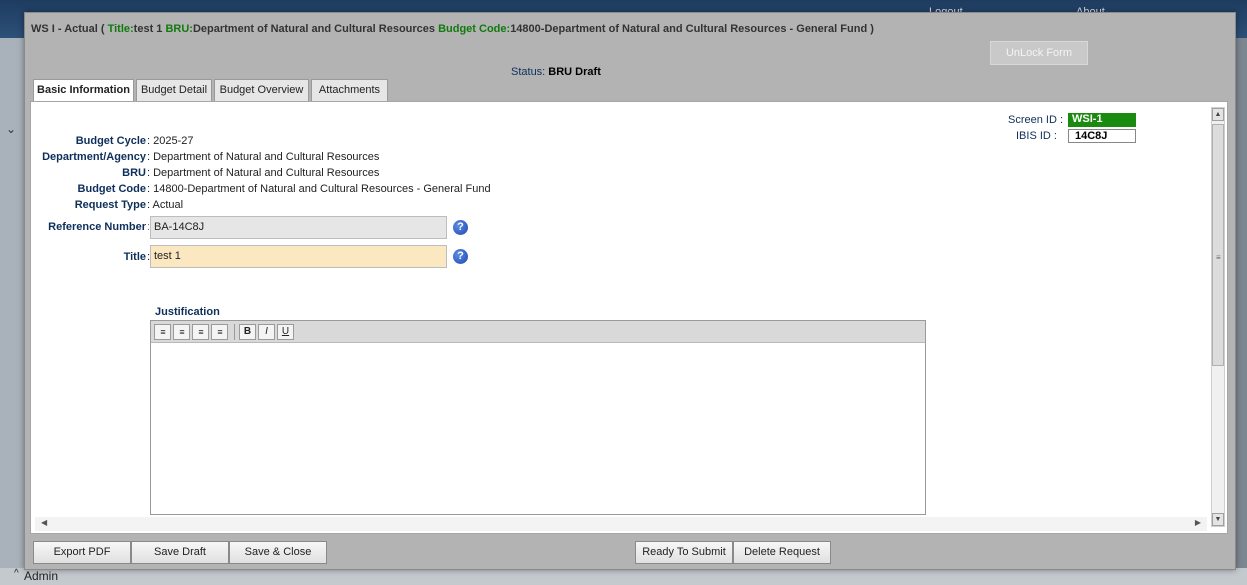 The width and height of the screenshot is (1247, 585). Describe the element at coordinates (11, 129) in the screenshot. I see `chevron-down-icon: ⌄` at that location.